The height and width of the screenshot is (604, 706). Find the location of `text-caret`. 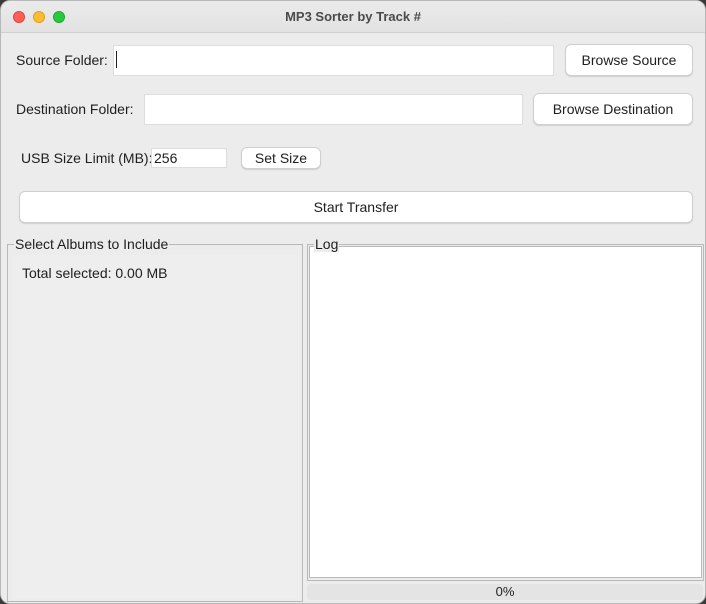

text-caret is located at coordinates (116, 59).